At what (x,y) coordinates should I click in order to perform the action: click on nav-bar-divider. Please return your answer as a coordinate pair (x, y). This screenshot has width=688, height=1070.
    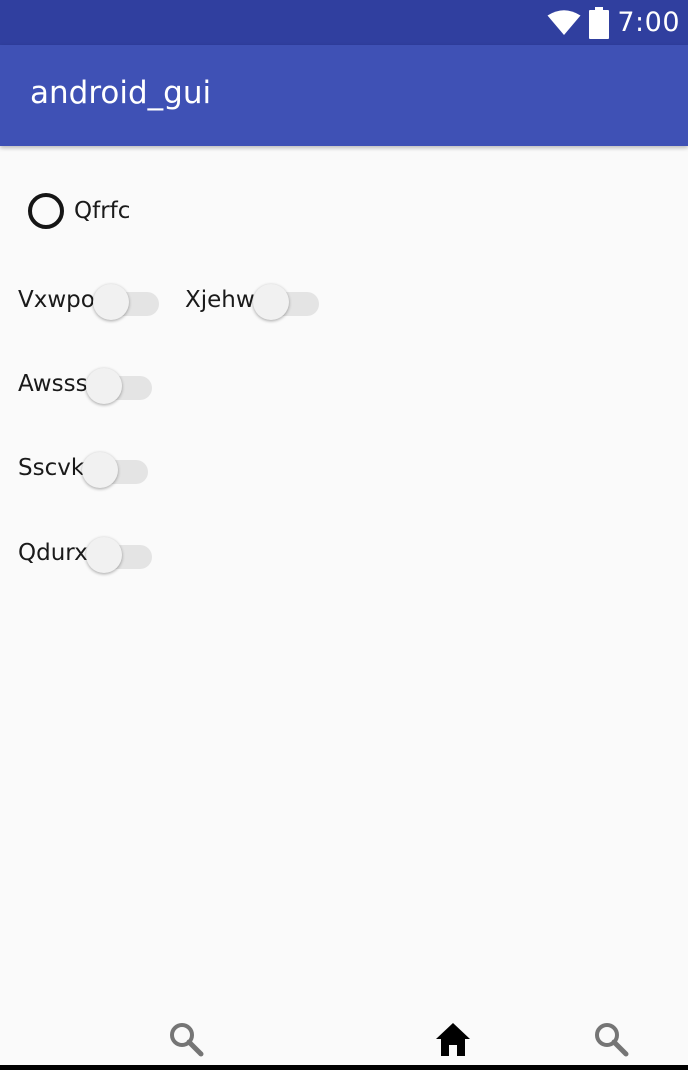
    Looking at the image, I should click on (344, 1067).